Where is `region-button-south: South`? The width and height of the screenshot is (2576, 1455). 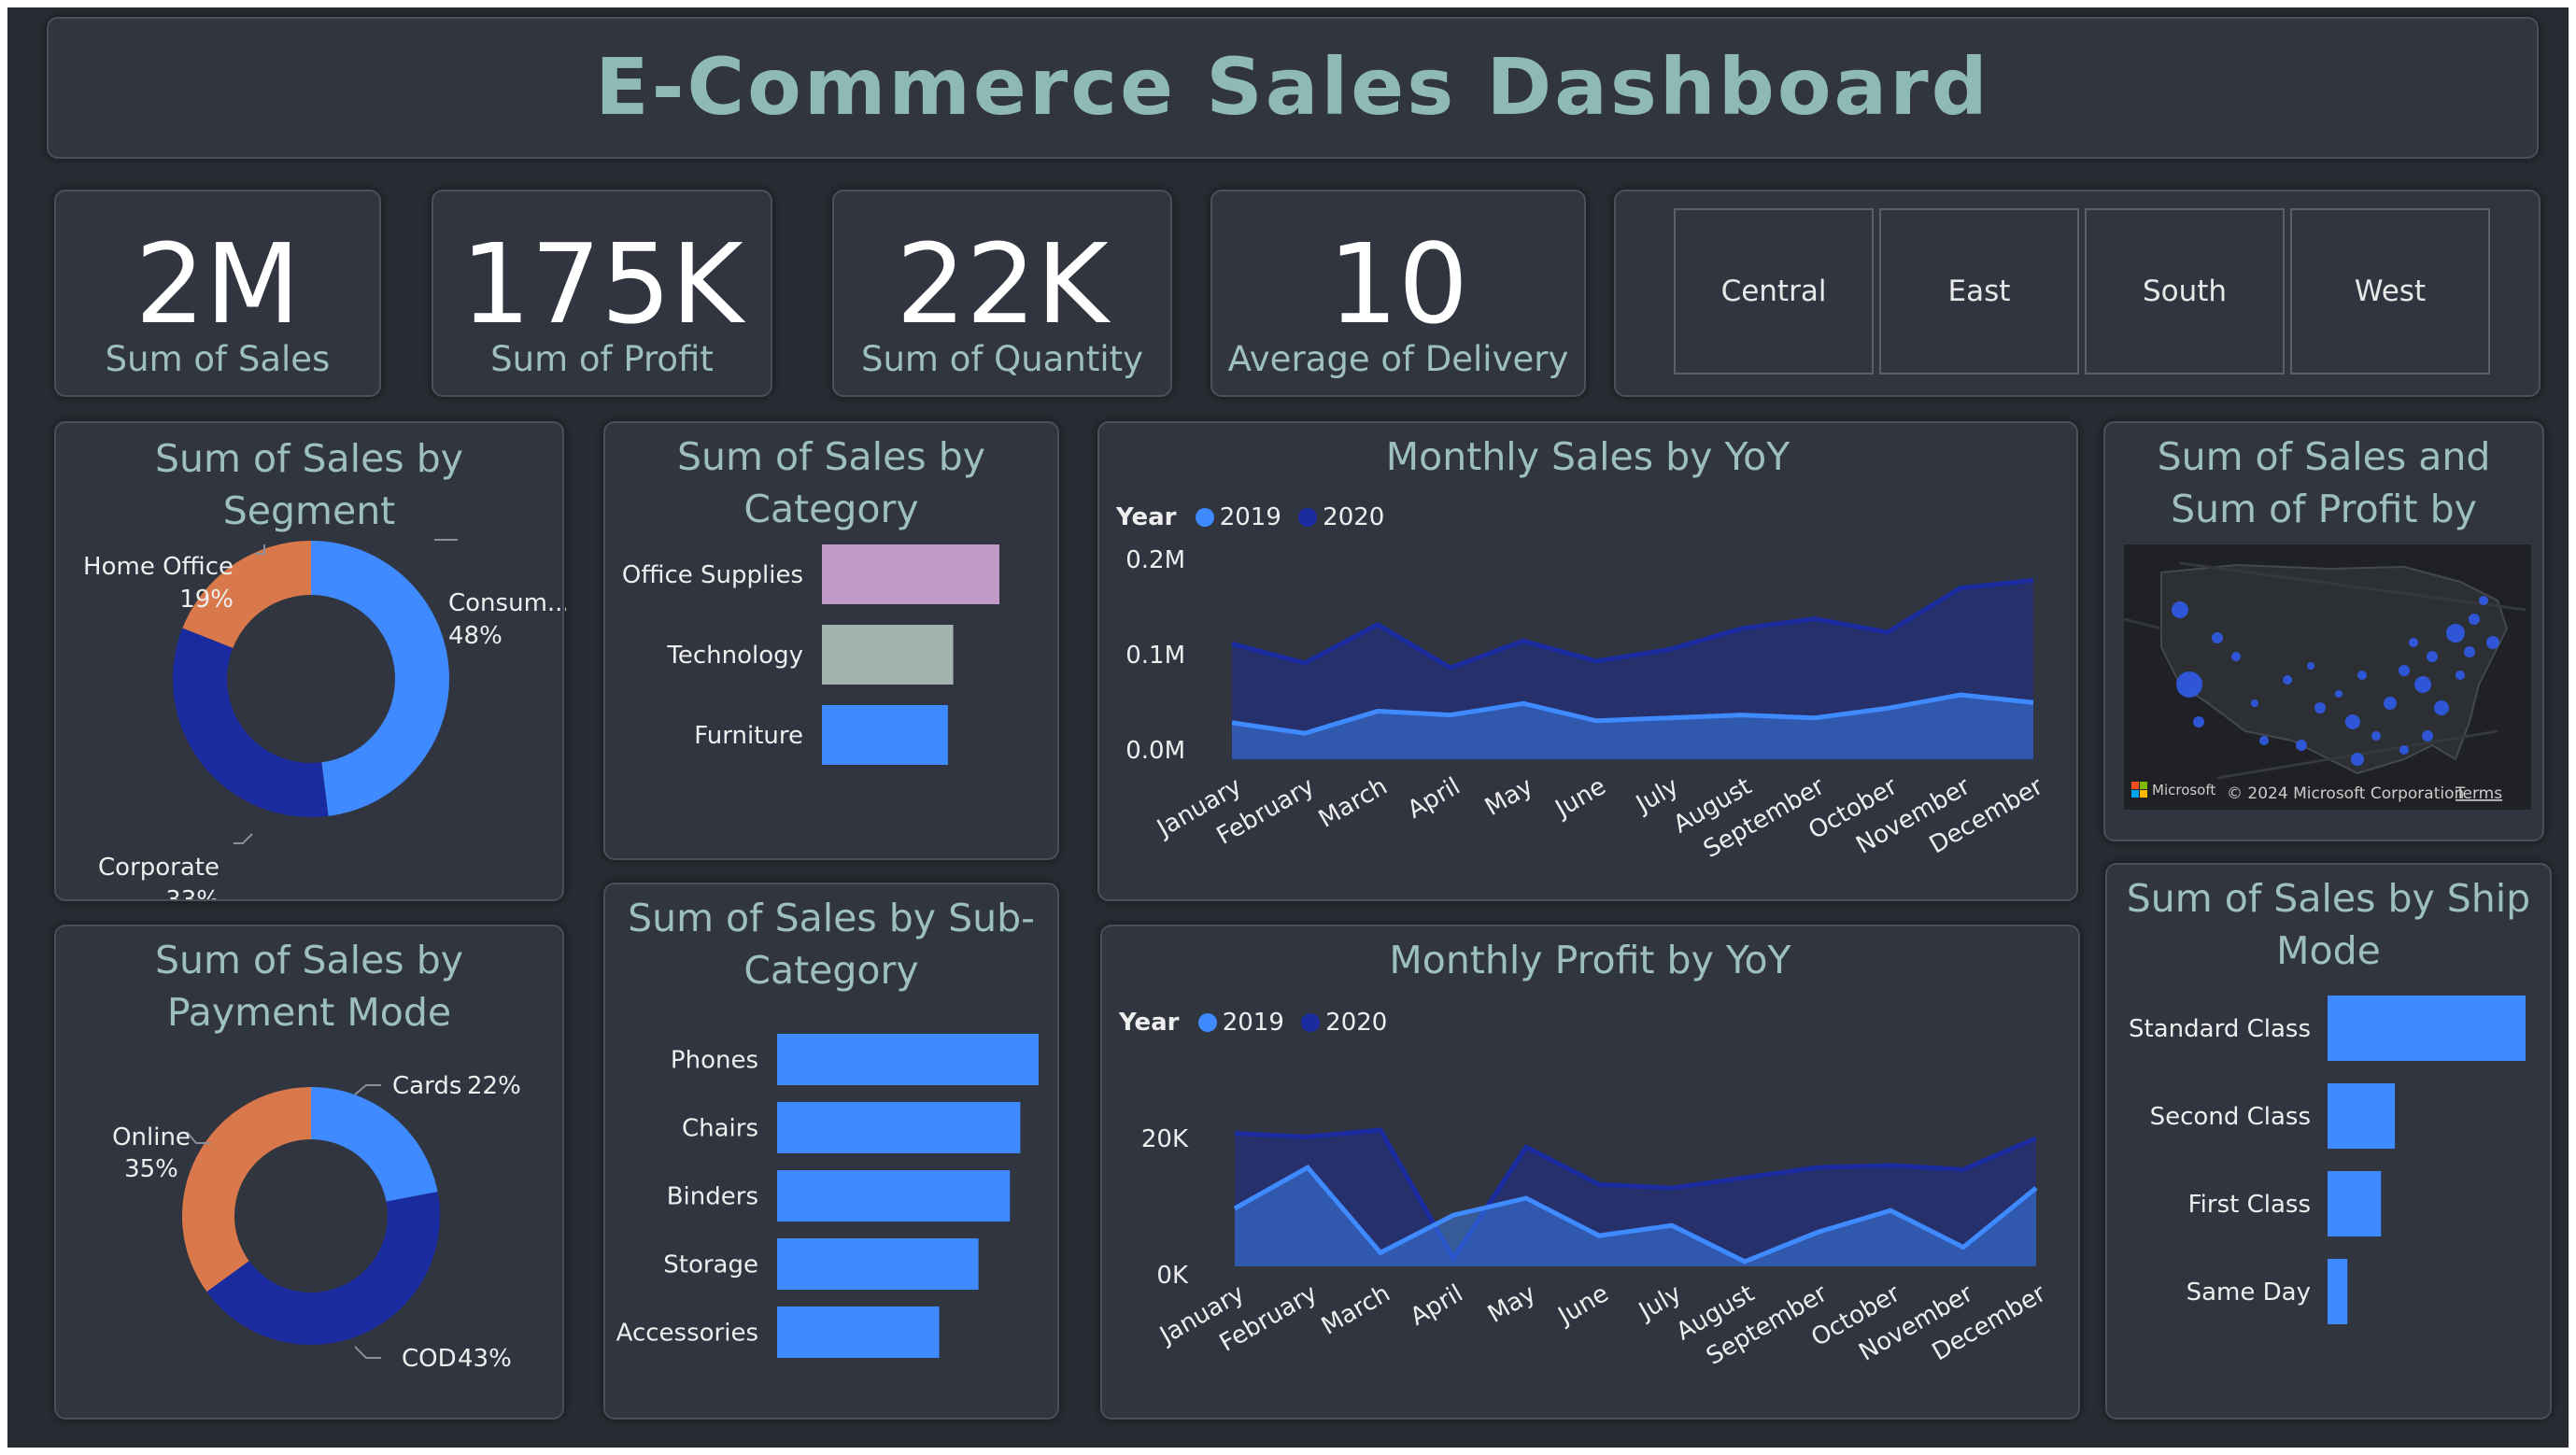
region-button-south: South is located at coordinates (2185, 291).